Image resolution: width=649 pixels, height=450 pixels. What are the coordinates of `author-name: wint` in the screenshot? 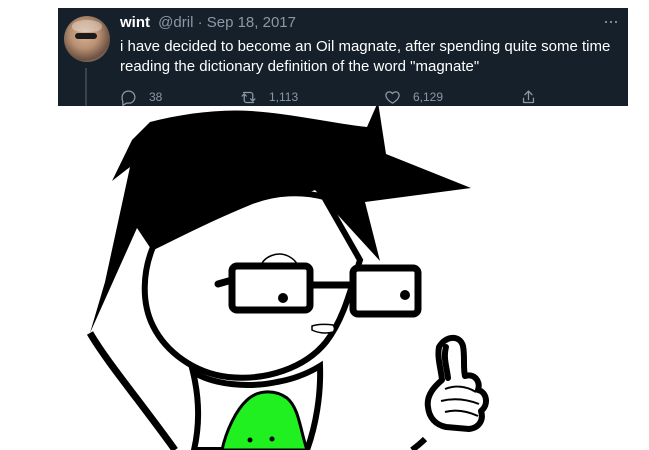 It's located at (135, 22).